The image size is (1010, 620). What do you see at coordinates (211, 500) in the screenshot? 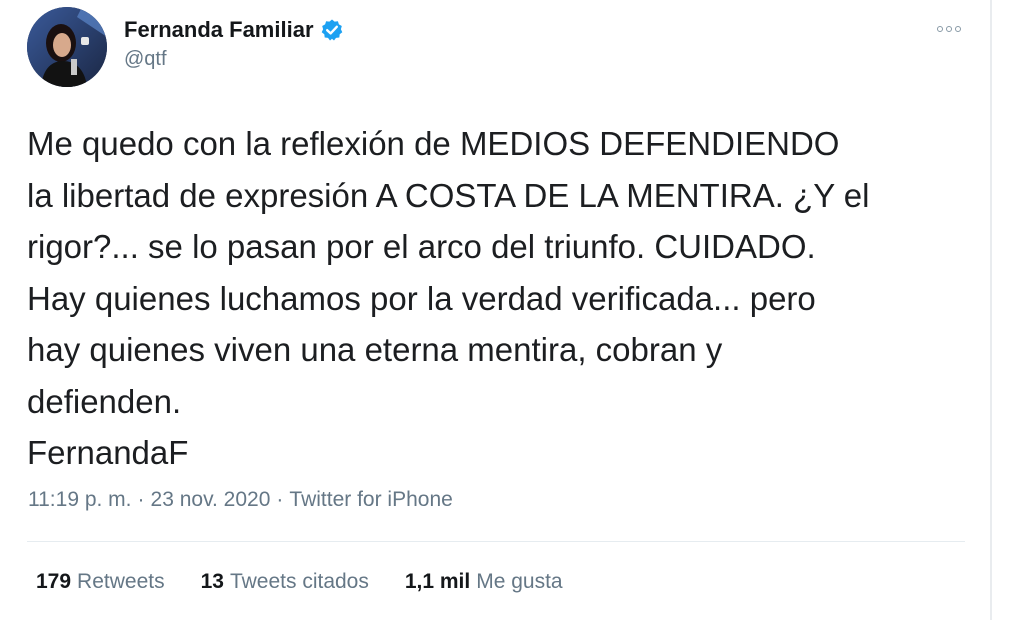
I see `tweet-date: 23 nov. 2020` at bounding box center [211, 500].